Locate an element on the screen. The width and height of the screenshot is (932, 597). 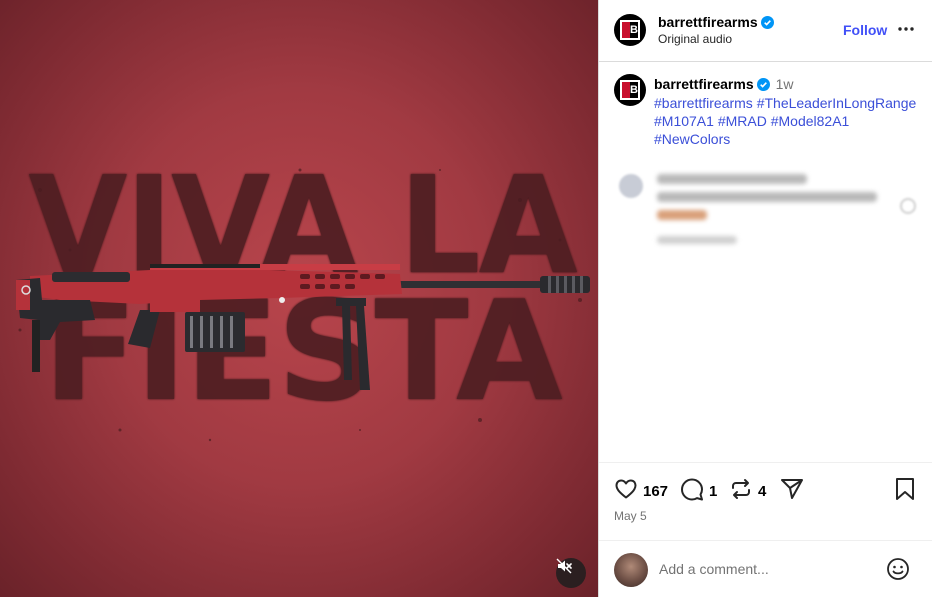
caption-username-text: barrettfirearms is located at coordinates (704, 84).